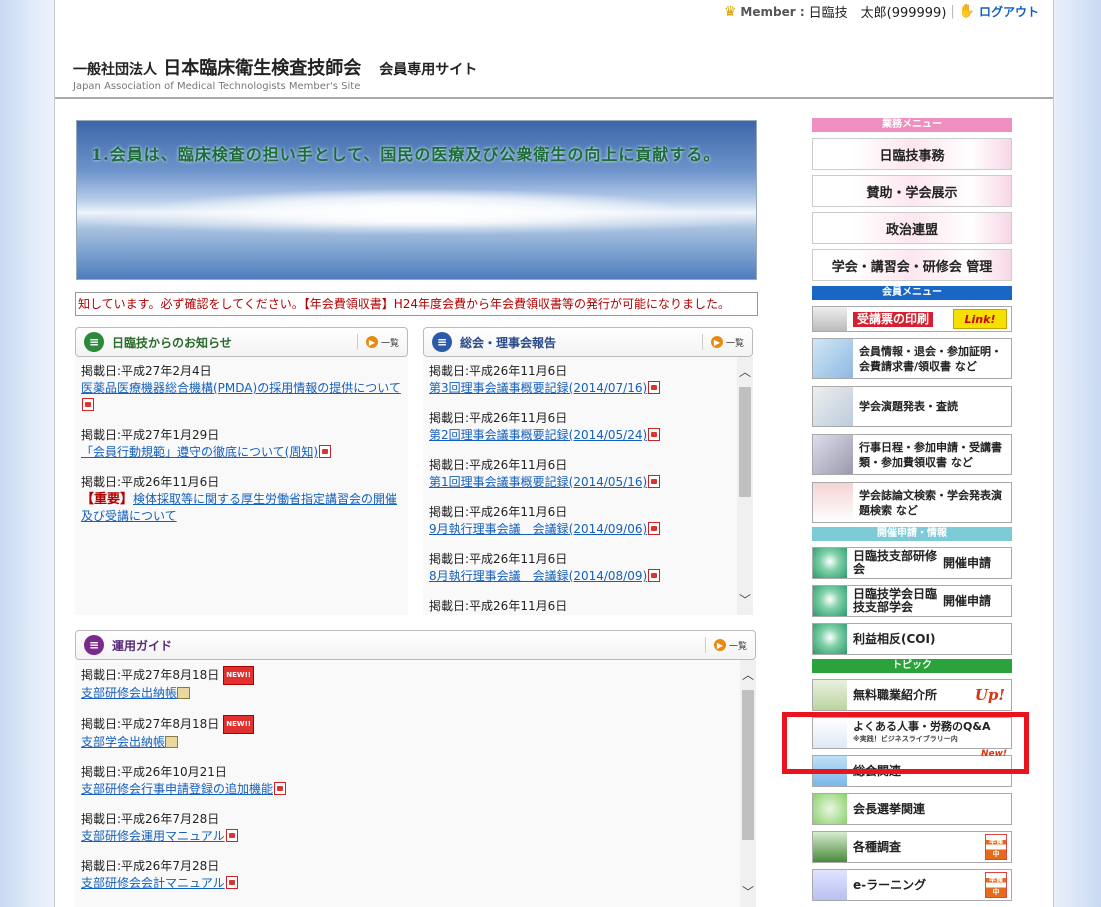 This screenshot has height=907, width=1101. Describe the element at coordinates (912, 809) in the screenshot. I see `menu-election: 会長選挙関連` at that location.